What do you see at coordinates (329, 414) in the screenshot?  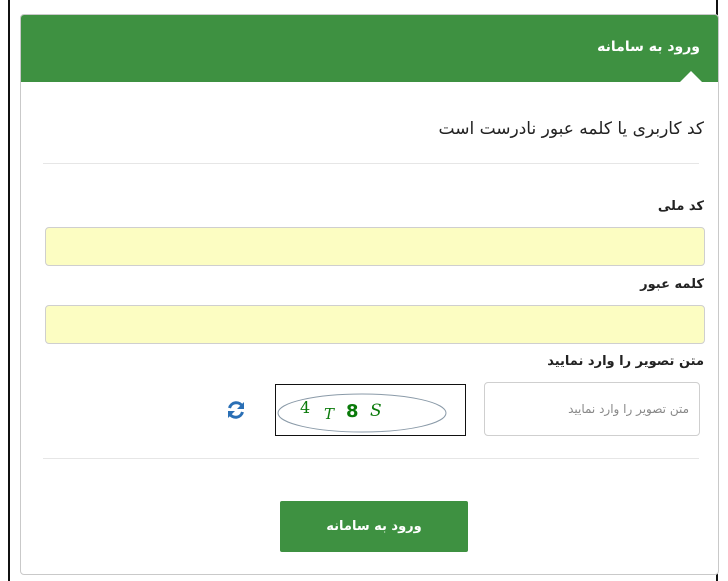 I see `captcha-char: T` at bounding box center [329, 414].